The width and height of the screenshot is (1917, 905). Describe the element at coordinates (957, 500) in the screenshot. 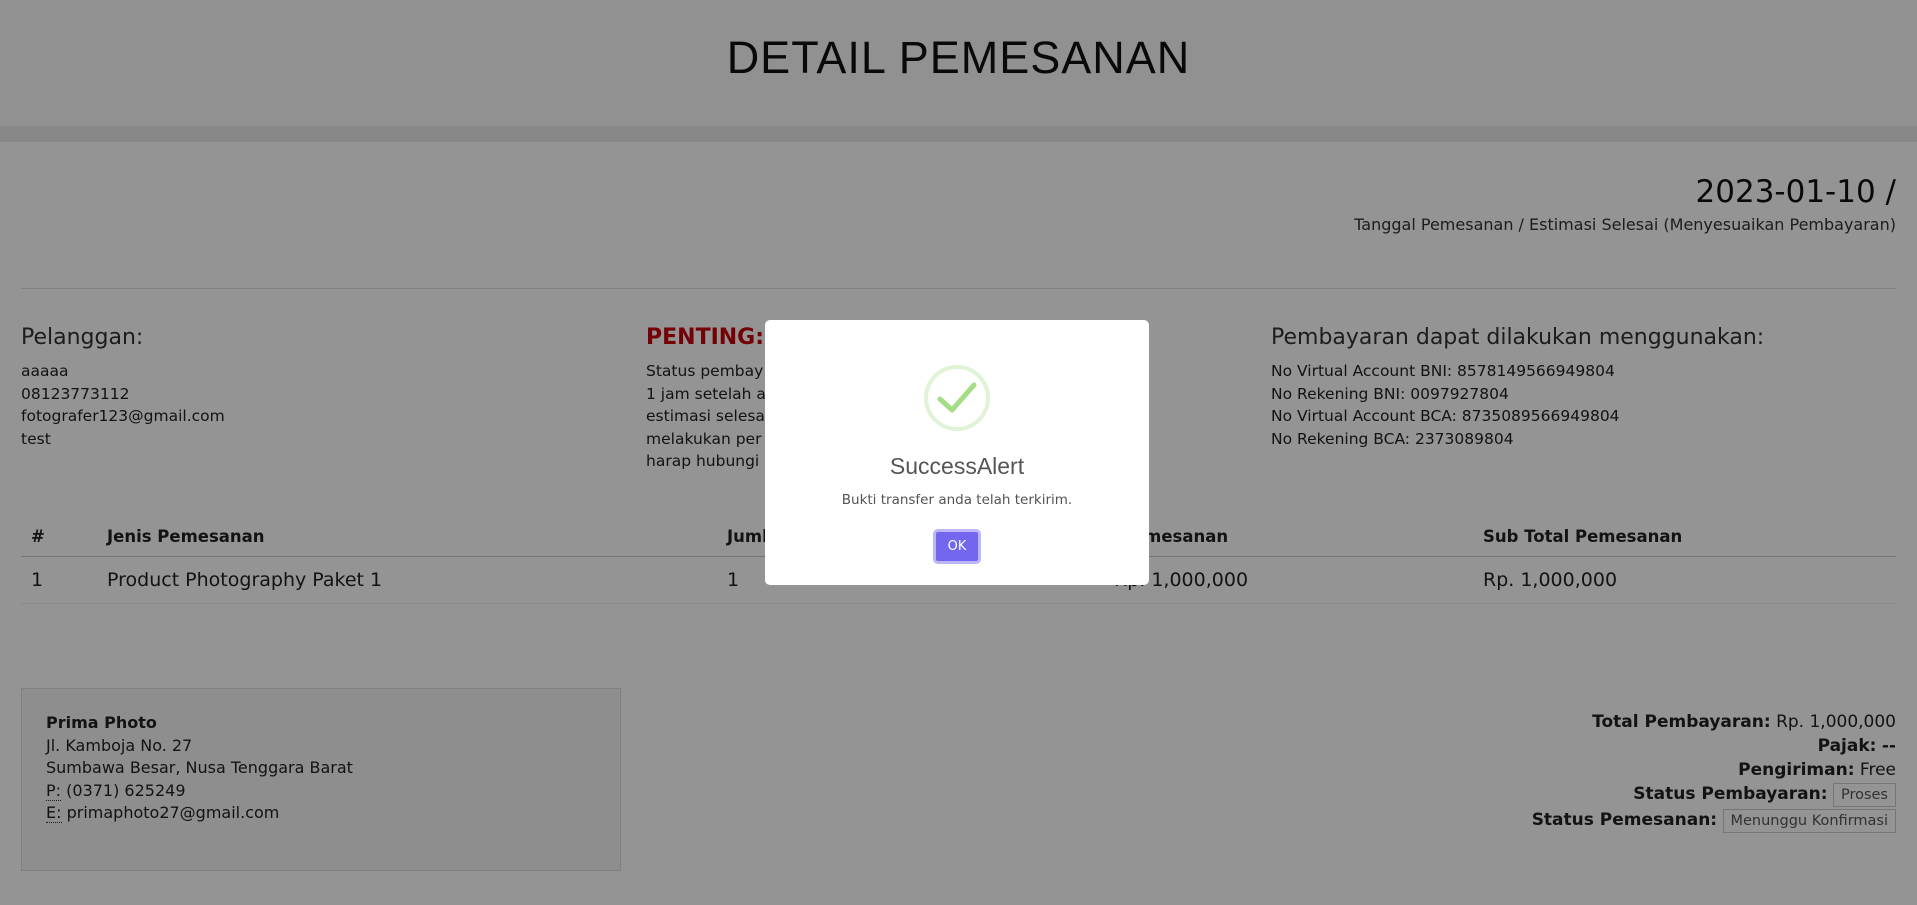

I see `dialog-message: Bukti transfer anda telah terkirim.` at that location.